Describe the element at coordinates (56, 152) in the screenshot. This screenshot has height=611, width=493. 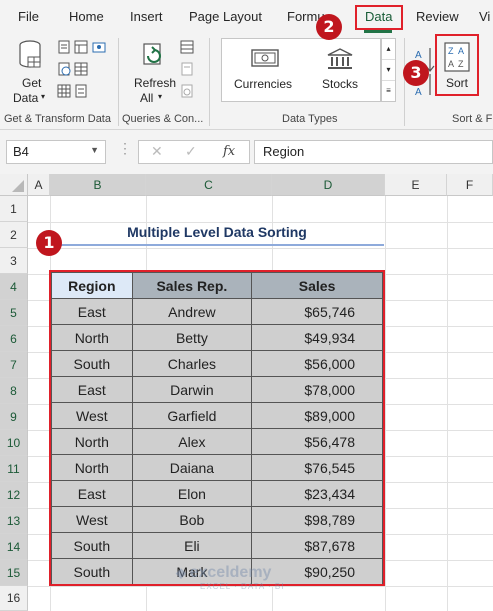
I see `name-box: B4 ▼` at that location.